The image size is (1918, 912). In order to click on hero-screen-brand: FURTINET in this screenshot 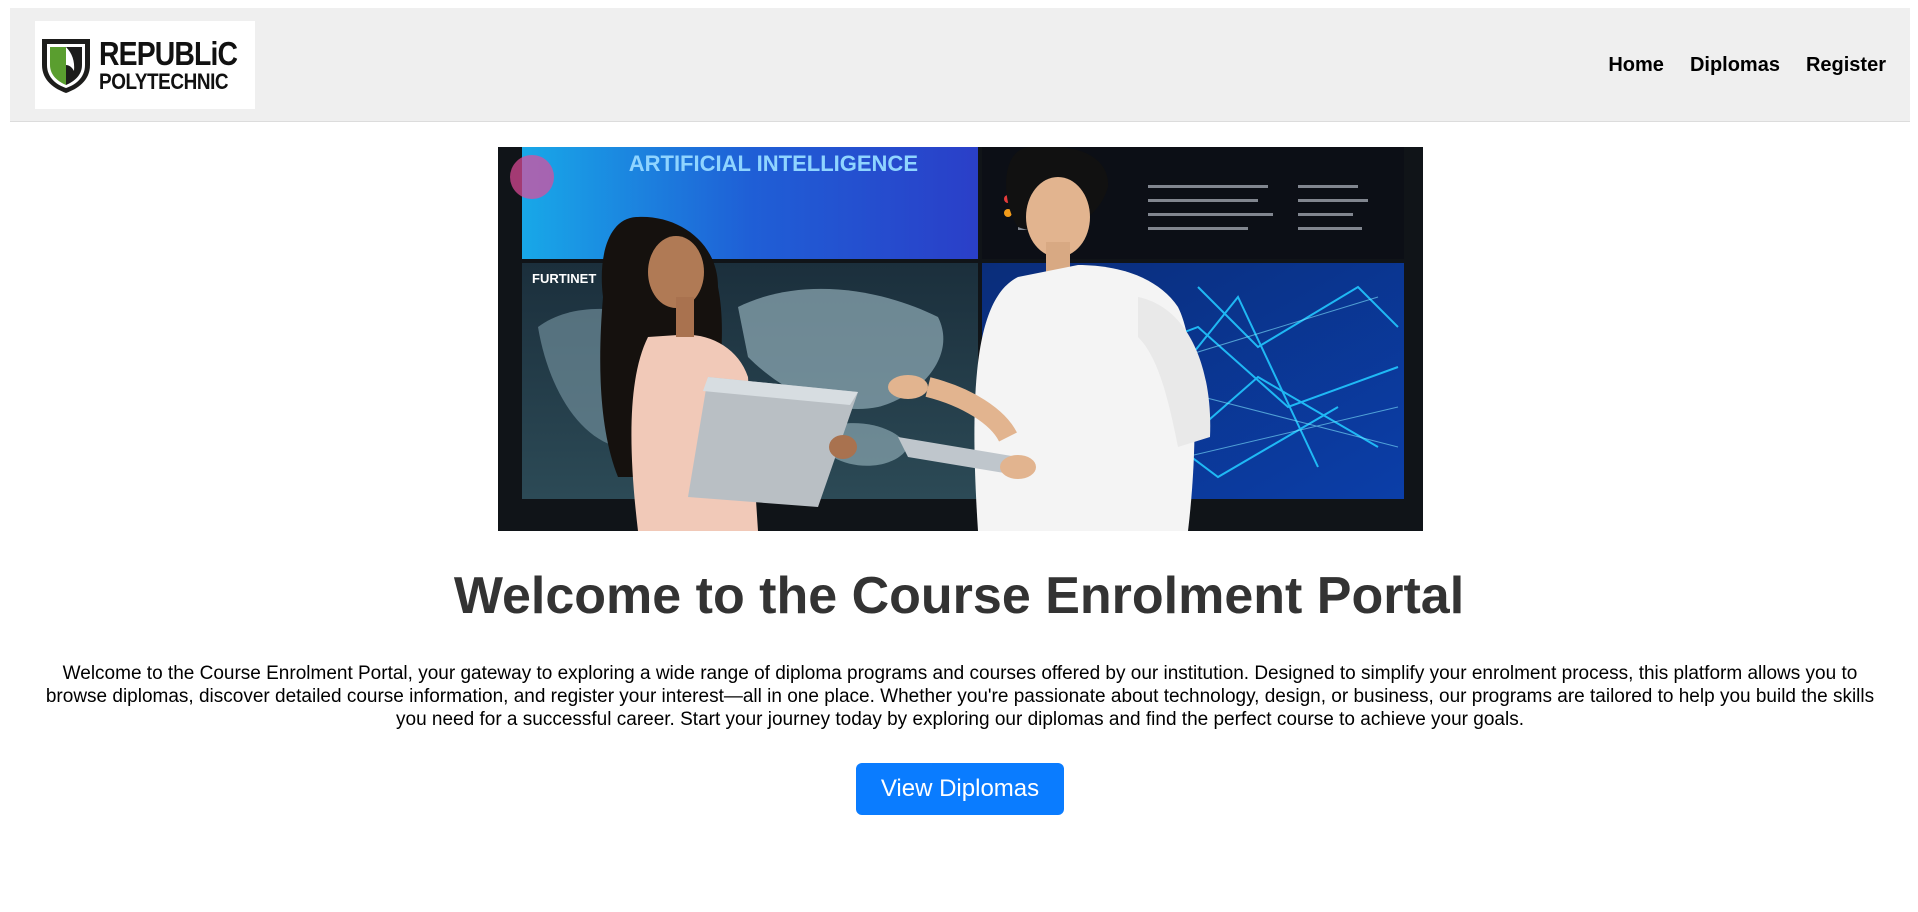, I will do `click(564, 278)`.